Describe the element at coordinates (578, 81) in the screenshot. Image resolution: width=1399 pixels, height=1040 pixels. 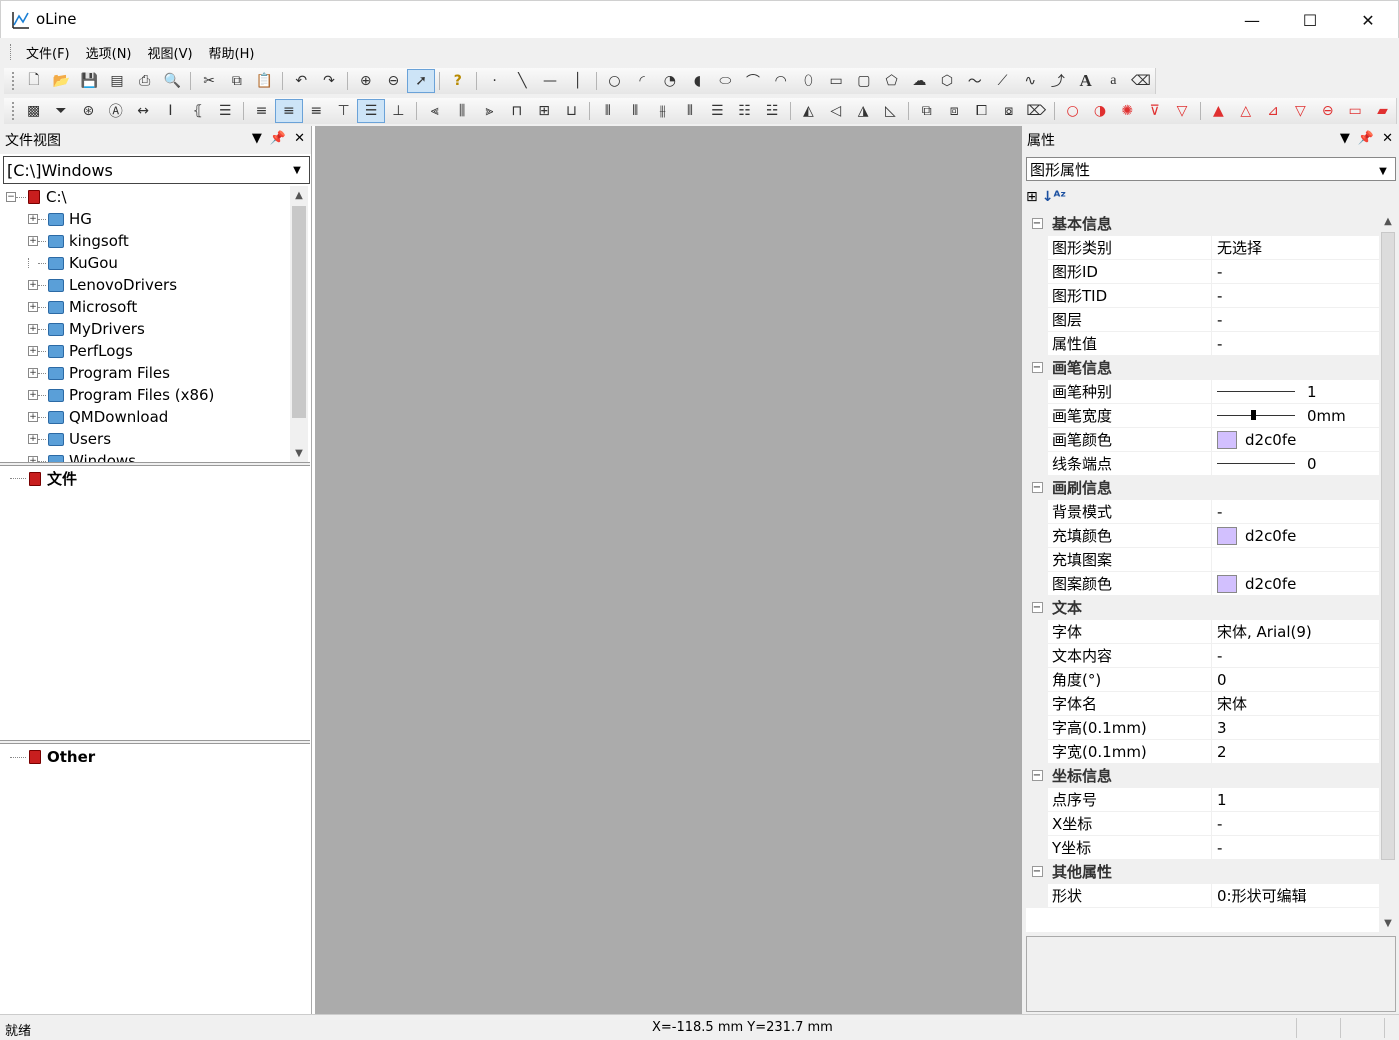
I see `vline-tool-icon: │` at that location.